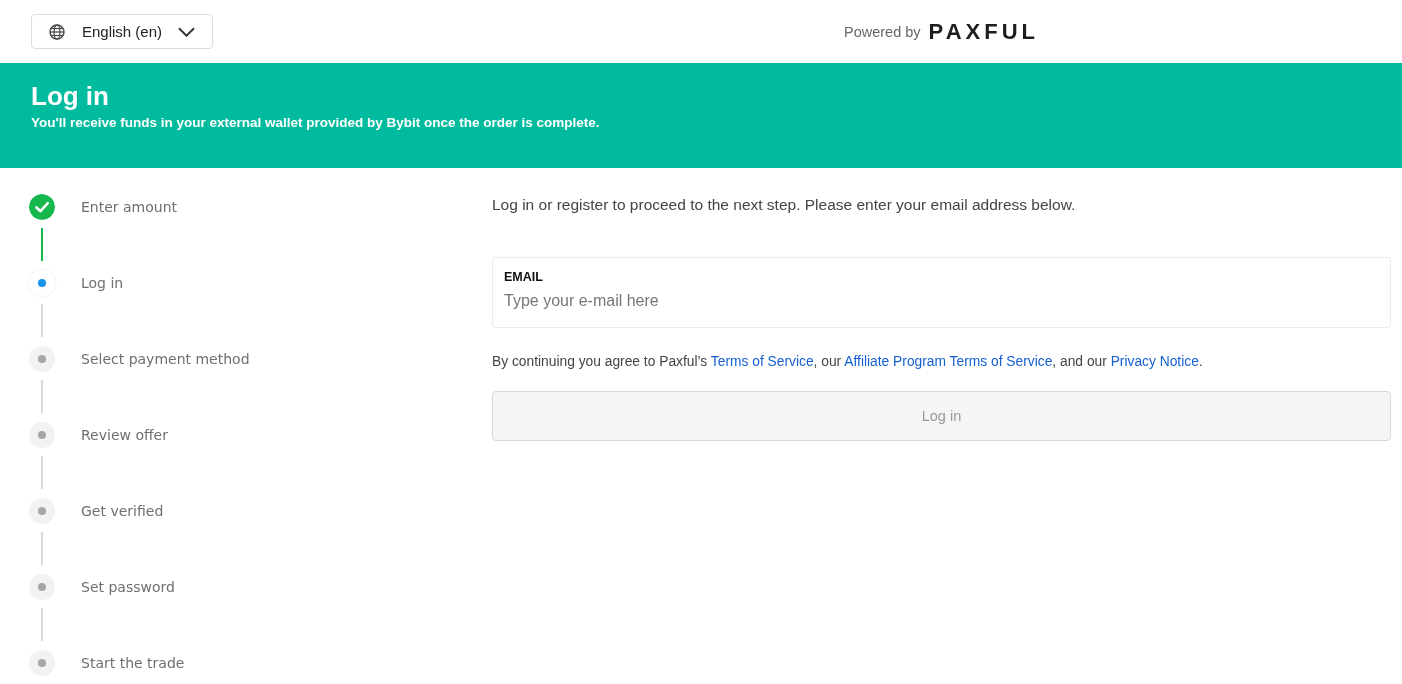 This screenshot has height=684, width=1402. What do you see at coordinates (102, 283) in the screenshot?
I see `step-label: Log in` at bounding box center [102, 283].